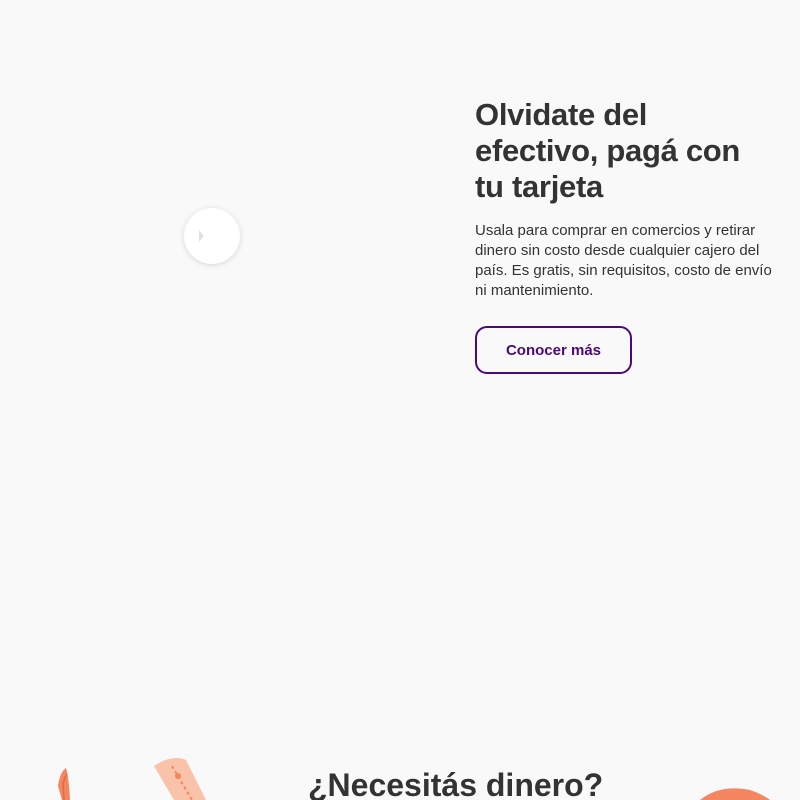 This screenshot has width=800, height=800. I want to click on video-play-button, so click(212, 236).